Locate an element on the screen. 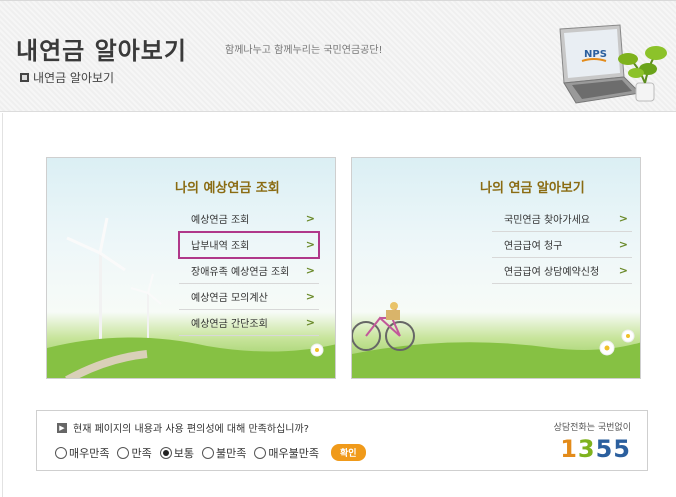  menu-item-disability-survivor-pension: 장애유족 예상연금 조회 > is located at coordinates (249, 271).